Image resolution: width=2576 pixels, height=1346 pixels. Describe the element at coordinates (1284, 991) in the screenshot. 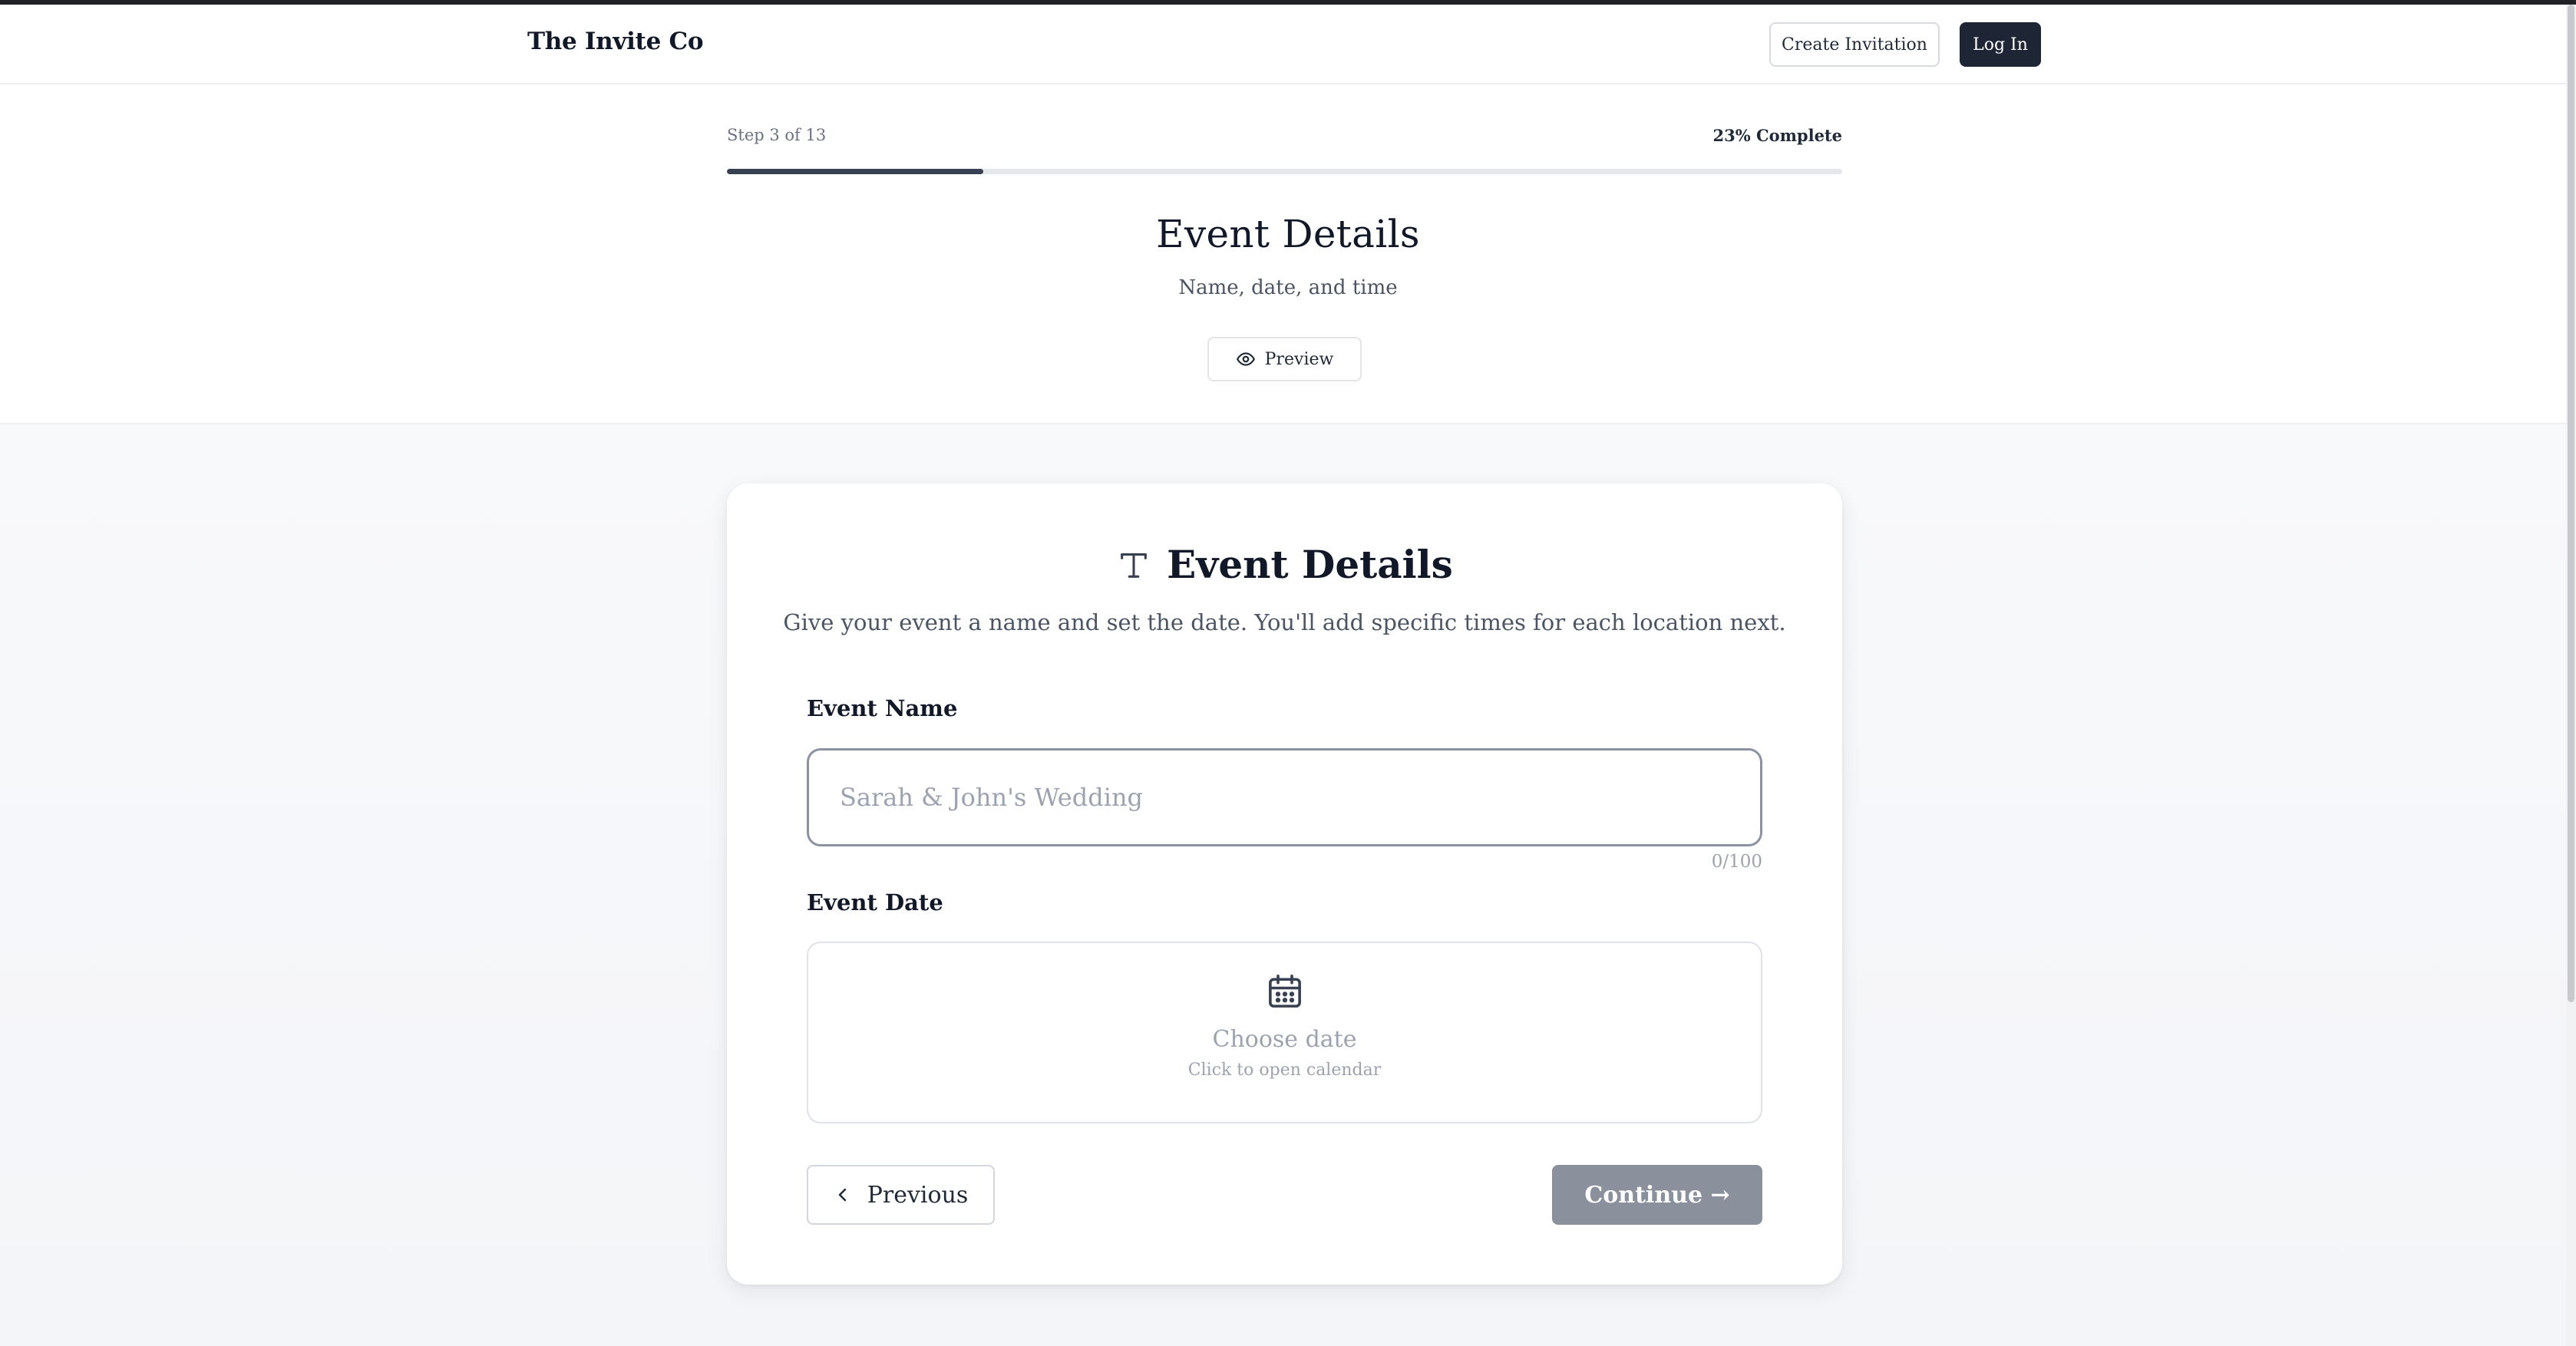

I see `calendar-icon` at that location.